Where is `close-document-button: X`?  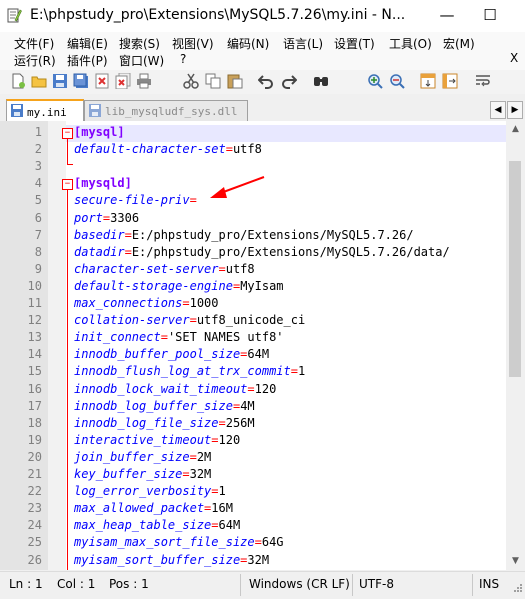 close-document-button: X is located at coordinates (514, 58).